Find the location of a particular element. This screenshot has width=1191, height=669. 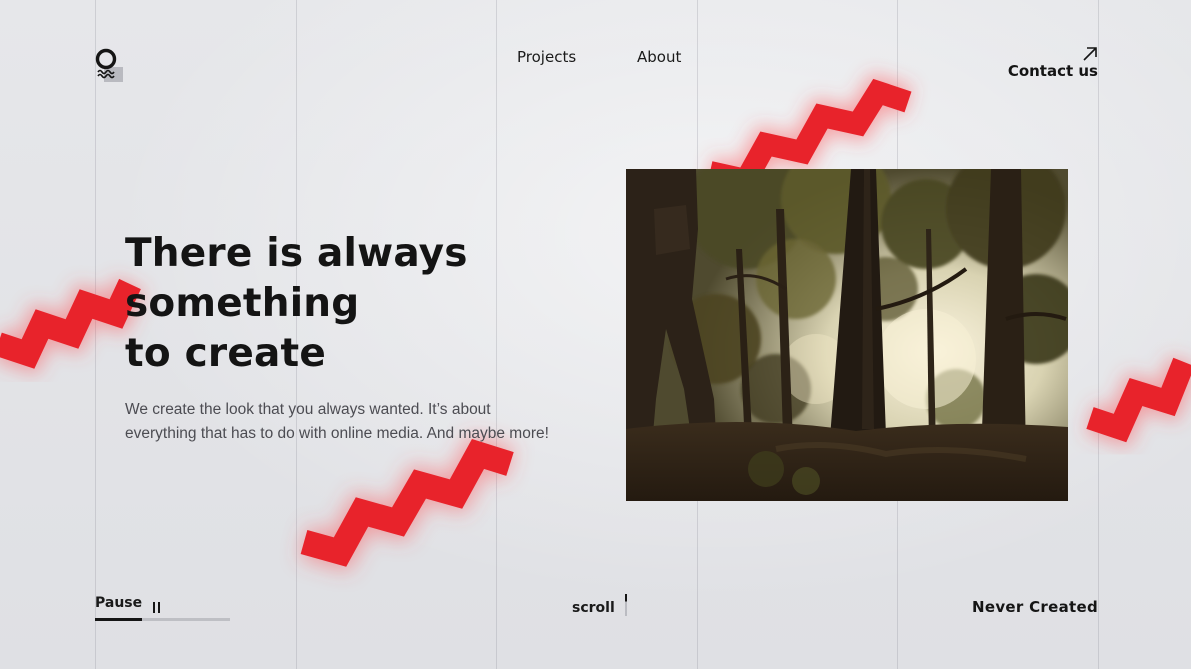

contact-label: Contact us is located at coordinates (1052, 71).